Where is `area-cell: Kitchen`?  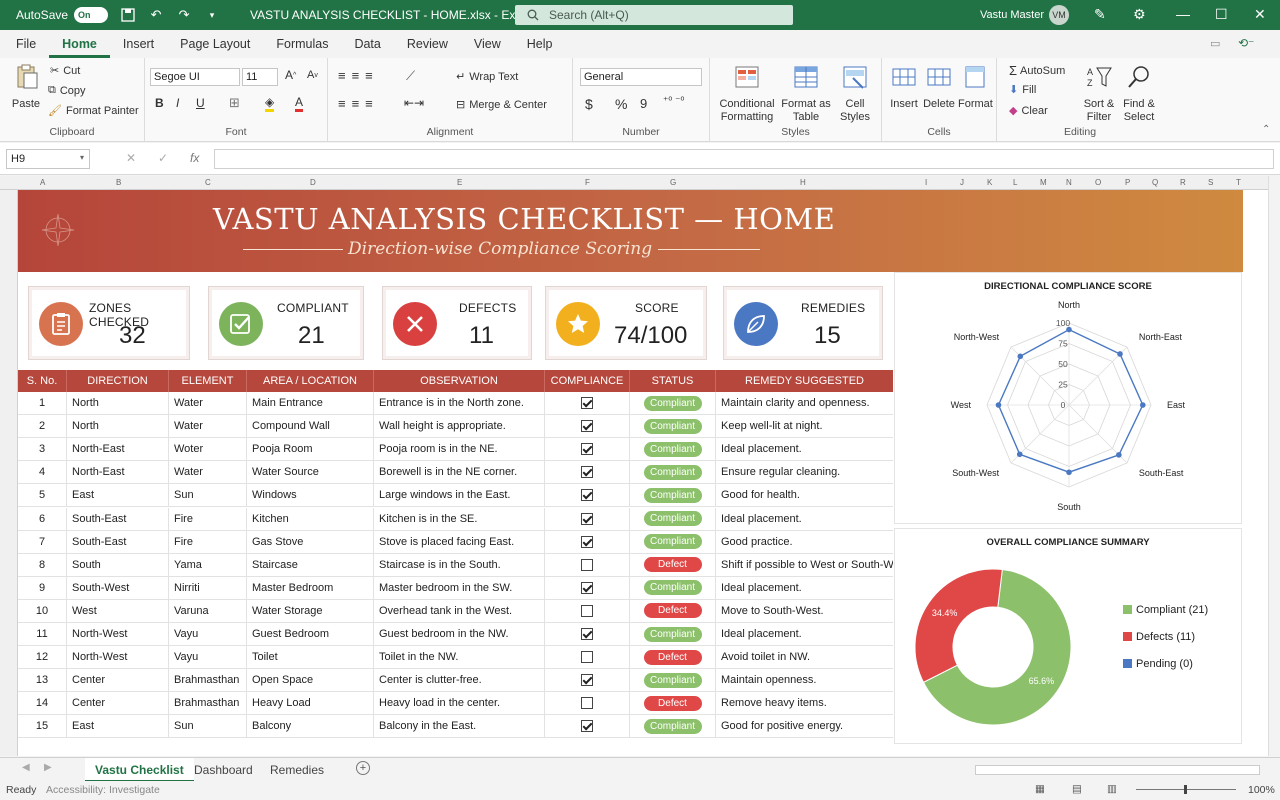
area-cell: Kitchen is located at coordinates (310, 519).